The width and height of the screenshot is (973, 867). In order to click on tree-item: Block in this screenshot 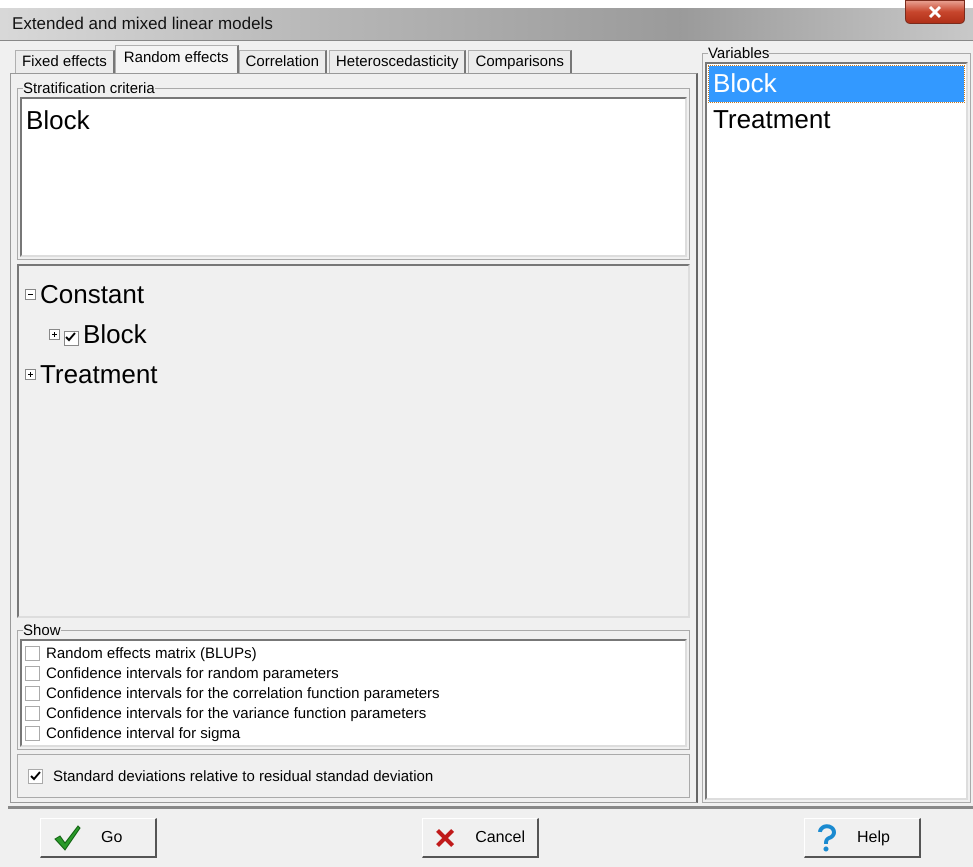, I will do `click(115, 334)`.